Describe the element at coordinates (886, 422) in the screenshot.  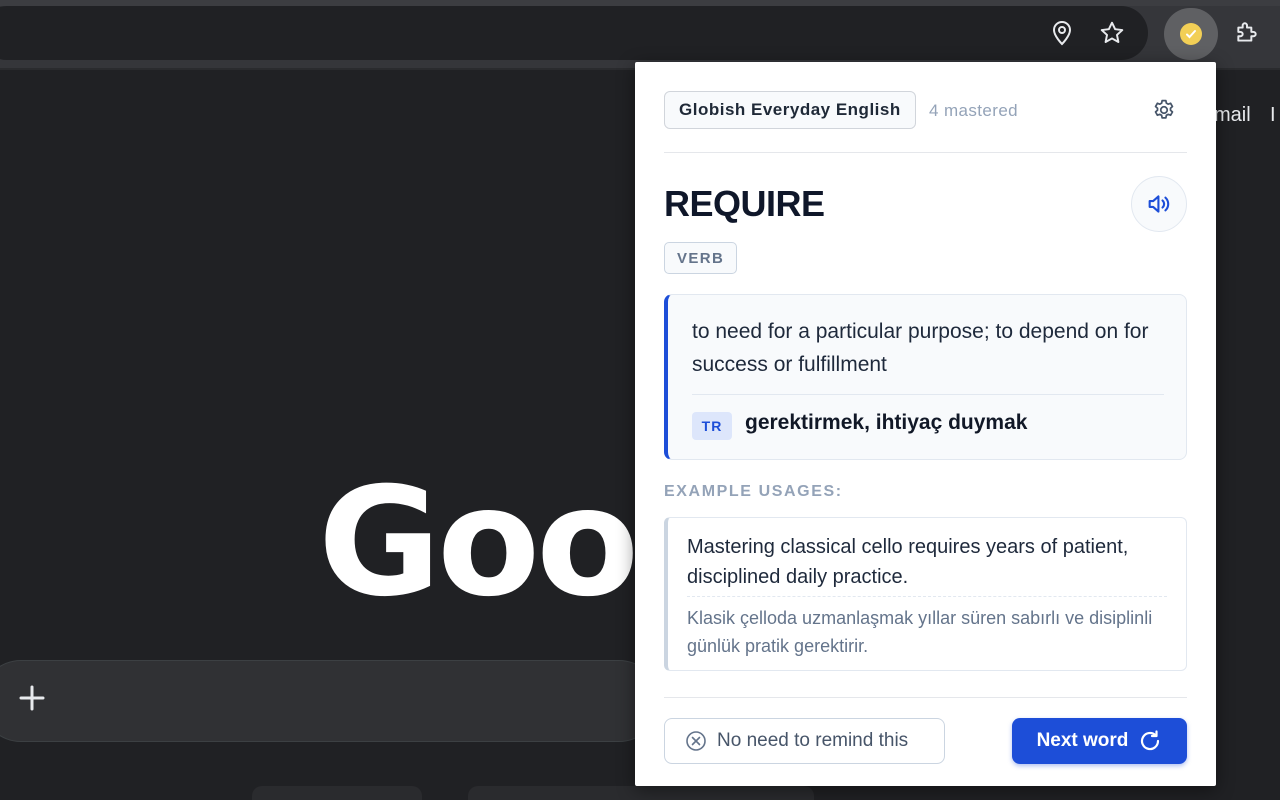
I see `translation-text: gerektirmek, ihtiyaç duymak` at that location.